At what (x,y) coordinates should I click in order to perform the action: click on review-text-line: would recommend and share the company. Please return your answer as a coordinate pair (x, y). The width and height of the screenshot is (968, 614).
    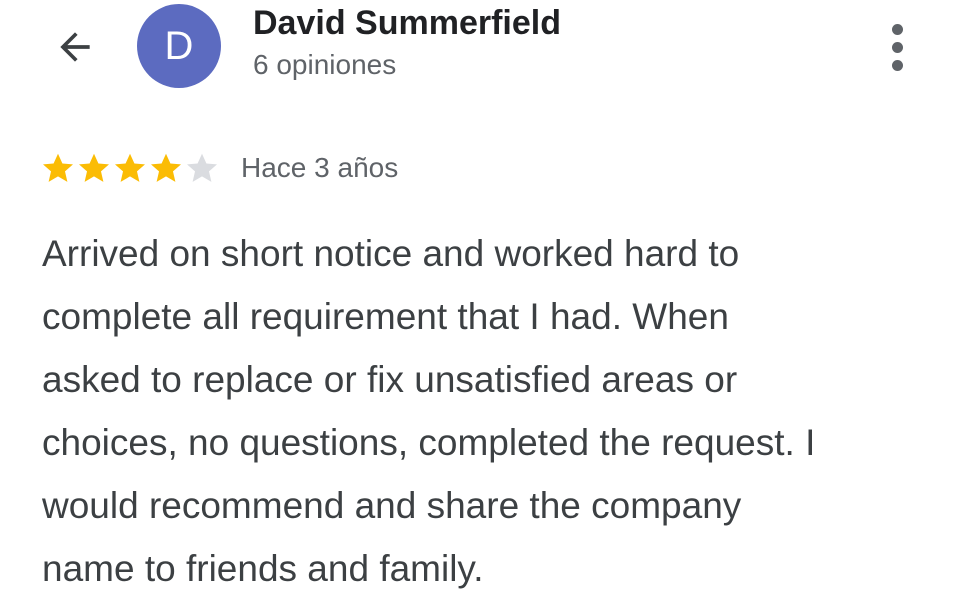
    Looking at the image, I should click on (392, 505).